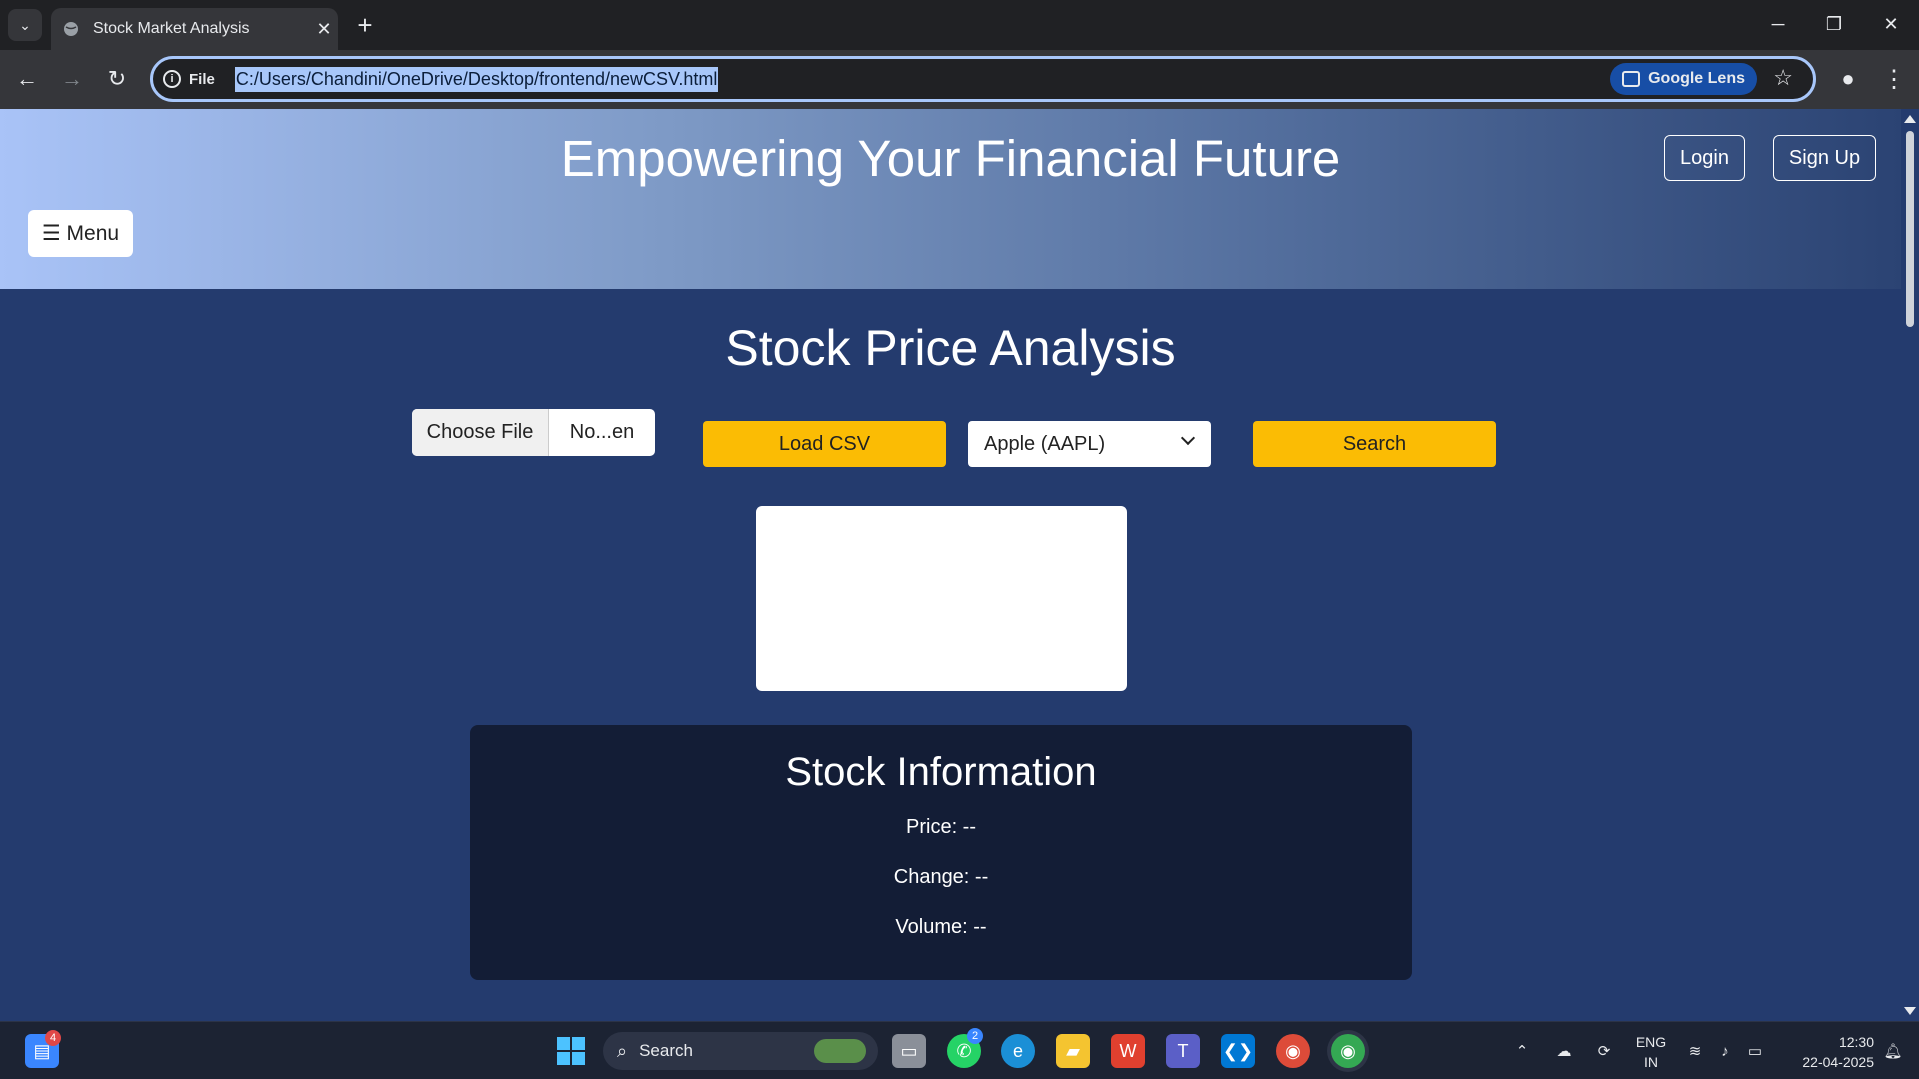 The height and width of the screenshot is (1079, 1919). What do you see at coordinates (950, 158) in the screenshot?
I see `hero-title: Empowering Your Financial Future` at bounding box center [950, 158].